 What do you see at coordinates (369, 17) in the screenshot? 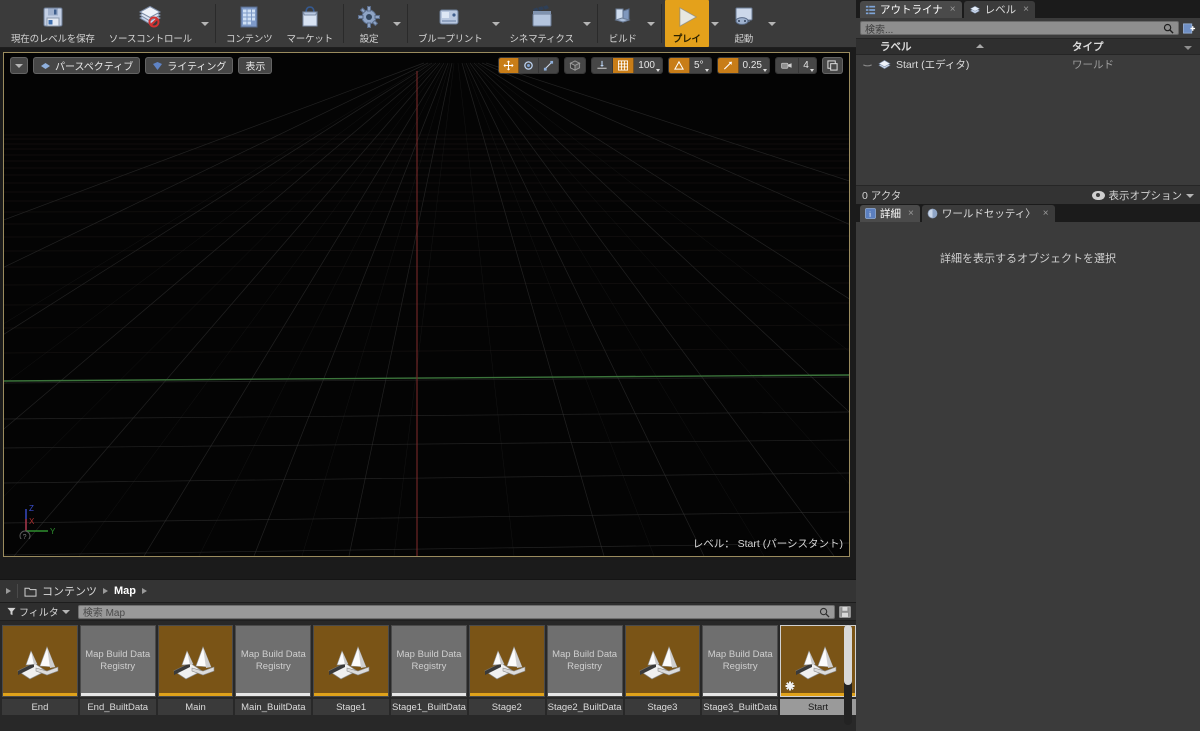
I see `settings-gear-icon` at bounding box center [369, 17].